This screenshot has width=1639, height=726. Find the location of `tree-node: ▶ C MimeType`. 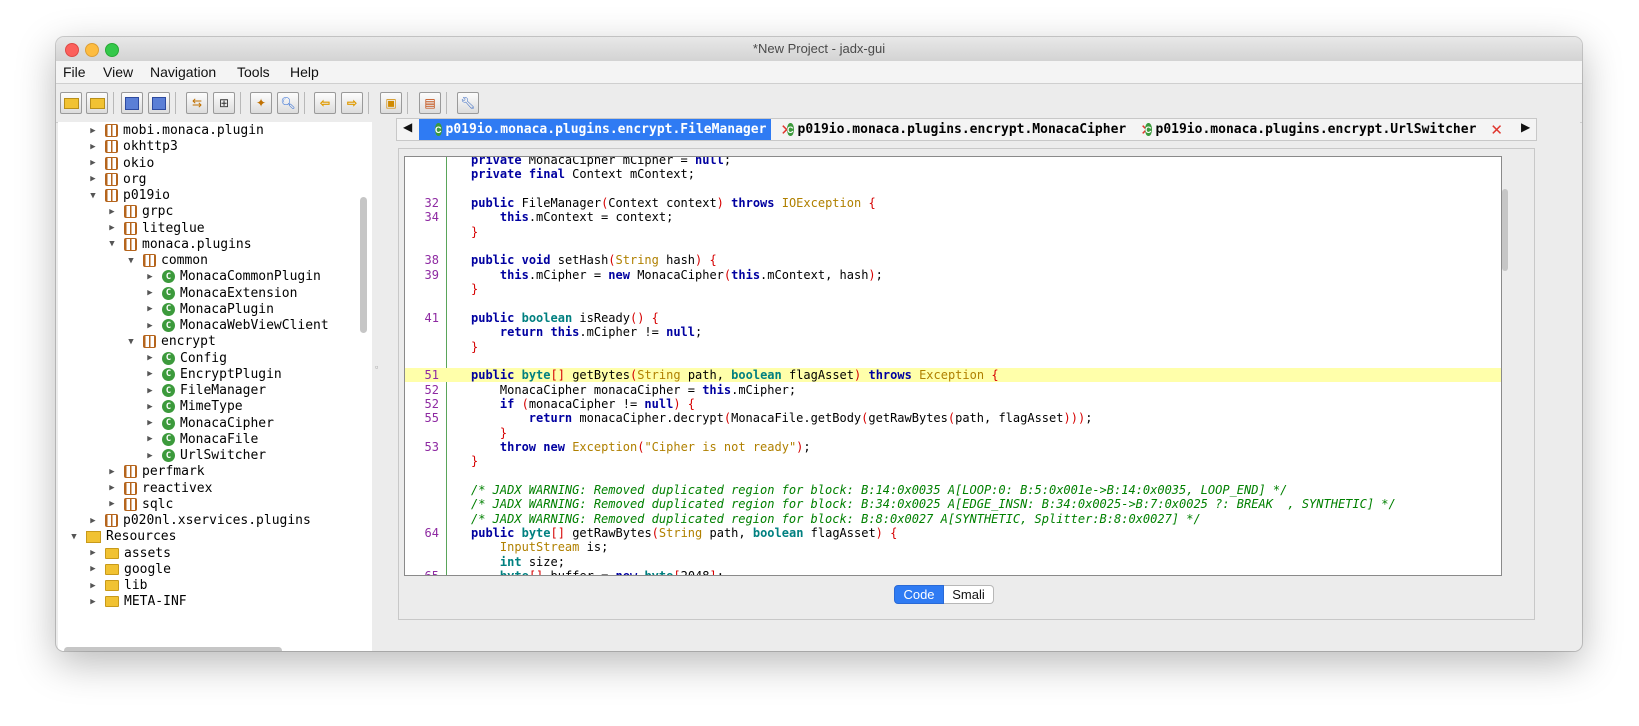

tree-node: ▶ C MimeType is located at coordinates (193, 406).